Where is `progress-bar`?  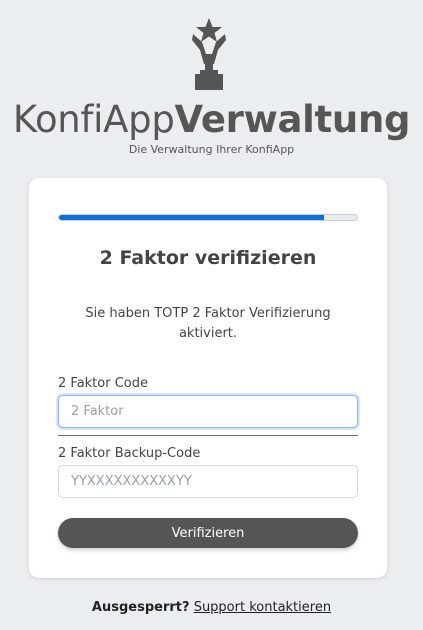 progress-bar is located at coordinates (208, 217).